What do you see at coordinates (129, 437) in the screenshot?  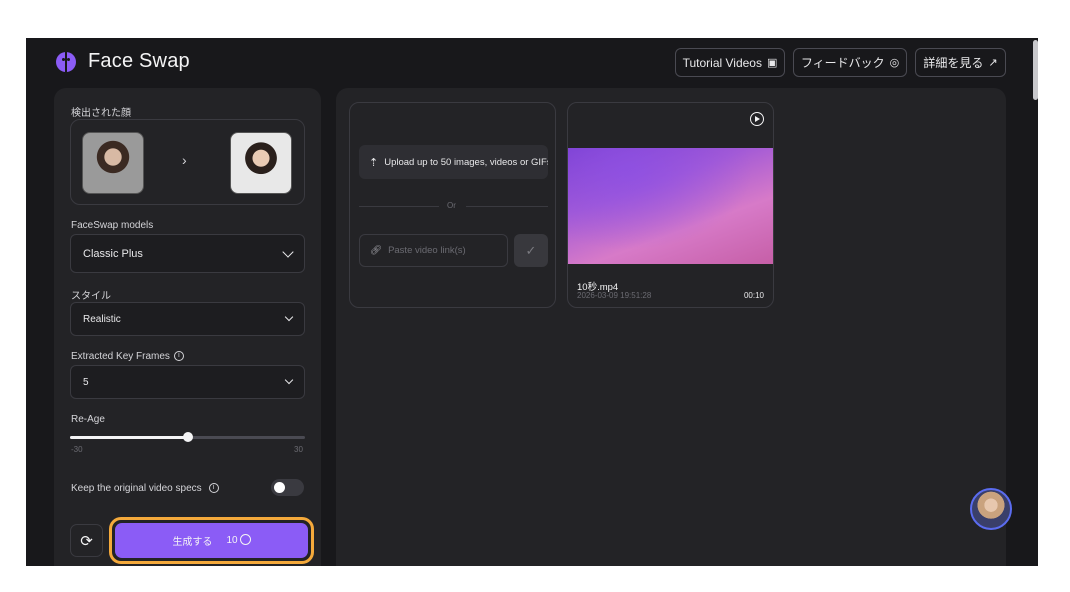 I see `reage-slider-fill` at bounding box center [129, 437].